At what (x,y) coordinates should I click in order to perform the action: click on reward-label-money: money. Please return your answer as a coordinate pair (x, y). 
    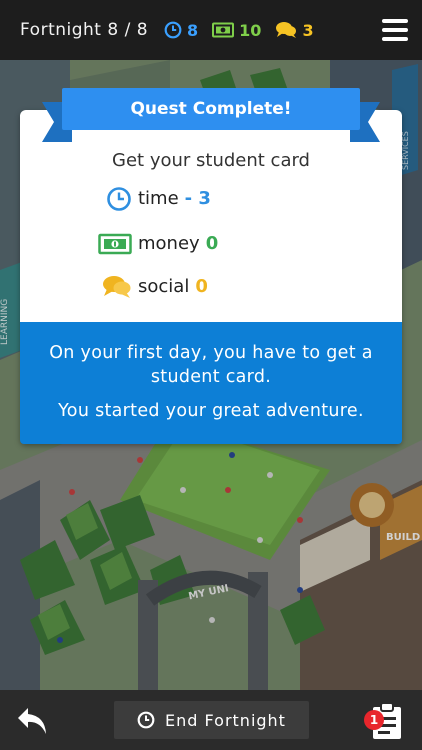
    Looking at the image, I should click on (169, 243).